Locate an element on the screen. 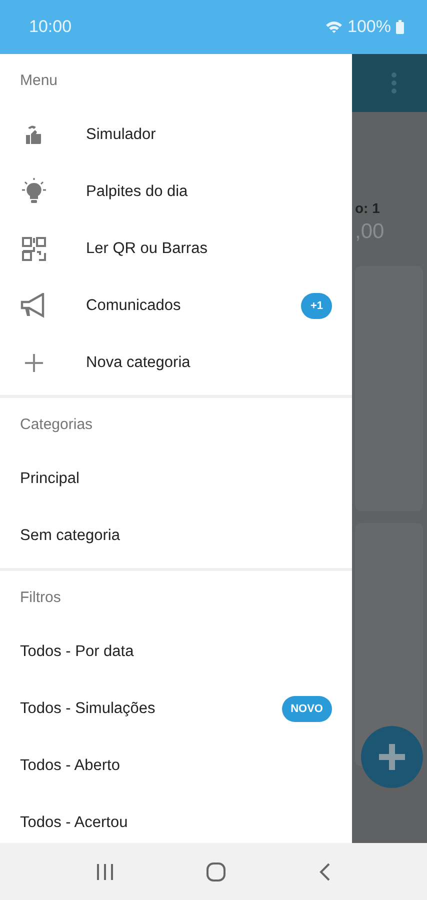  qr-code-icon is located at coordinates (34, 248).